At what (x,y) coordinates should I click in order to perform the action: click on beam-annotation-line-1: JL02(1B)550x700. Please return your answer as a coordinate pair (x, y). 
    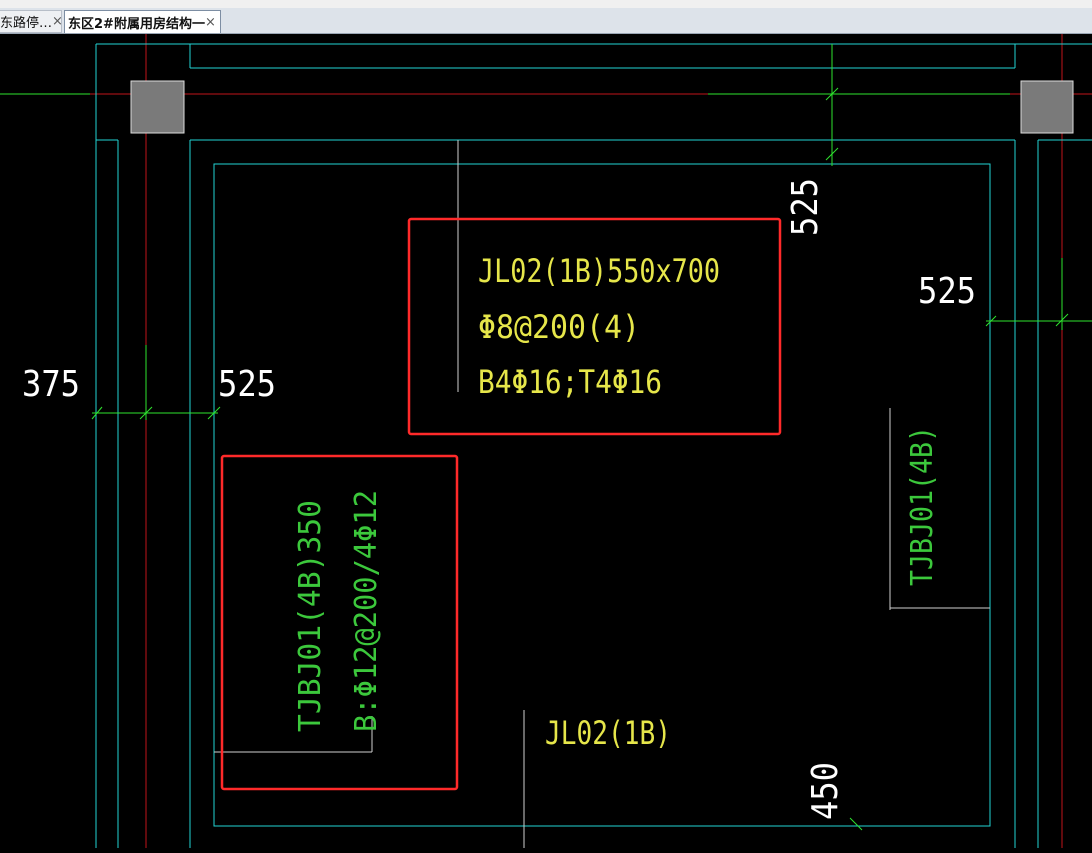
    Looking at the image, I should click on (599, 271).